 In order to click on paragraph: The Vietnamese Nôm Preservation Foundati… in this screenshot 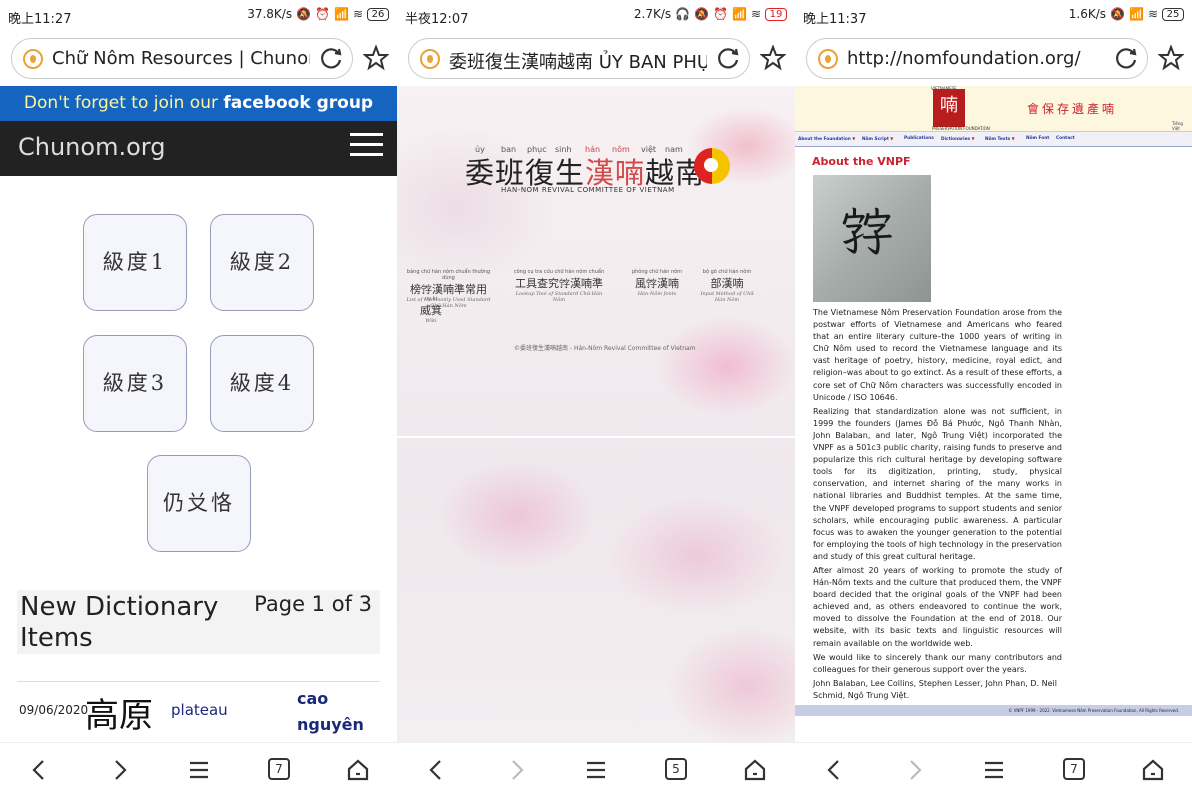, I will do `click(937, 355)`.